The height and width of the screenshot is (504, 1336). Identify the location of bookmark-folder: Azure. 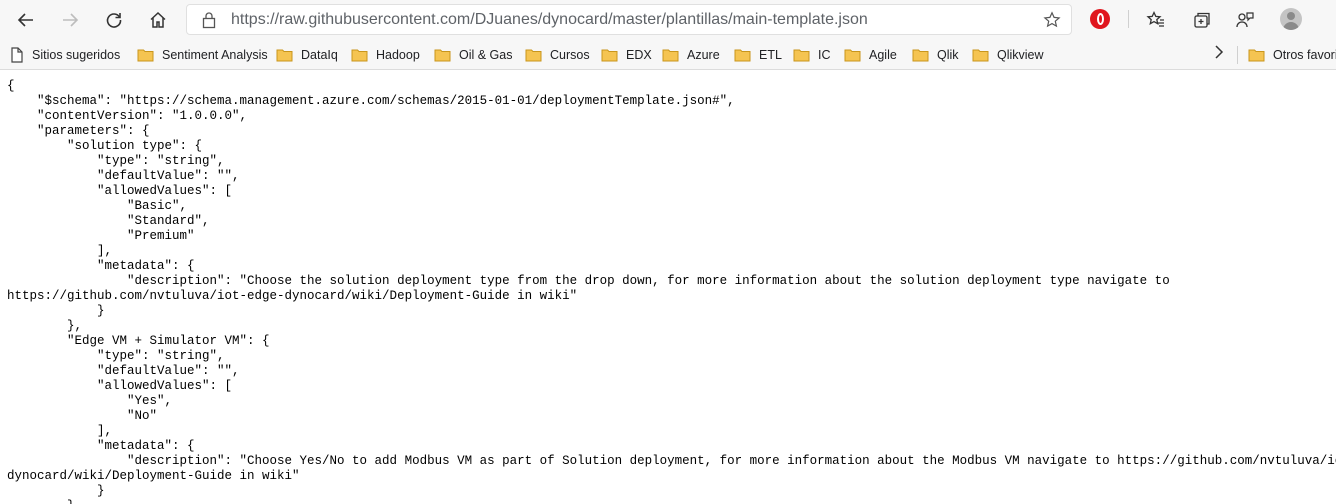
(691, 55).